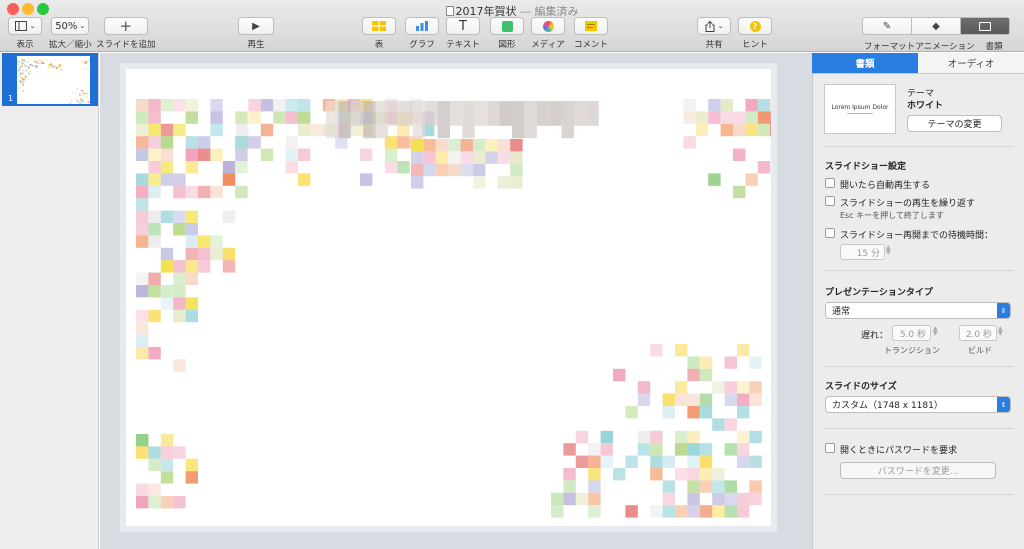 The height and width of the screenshot is (549, 1024). I want to click on presentation-type-select: 通常 ⇕, so click(918, 310).